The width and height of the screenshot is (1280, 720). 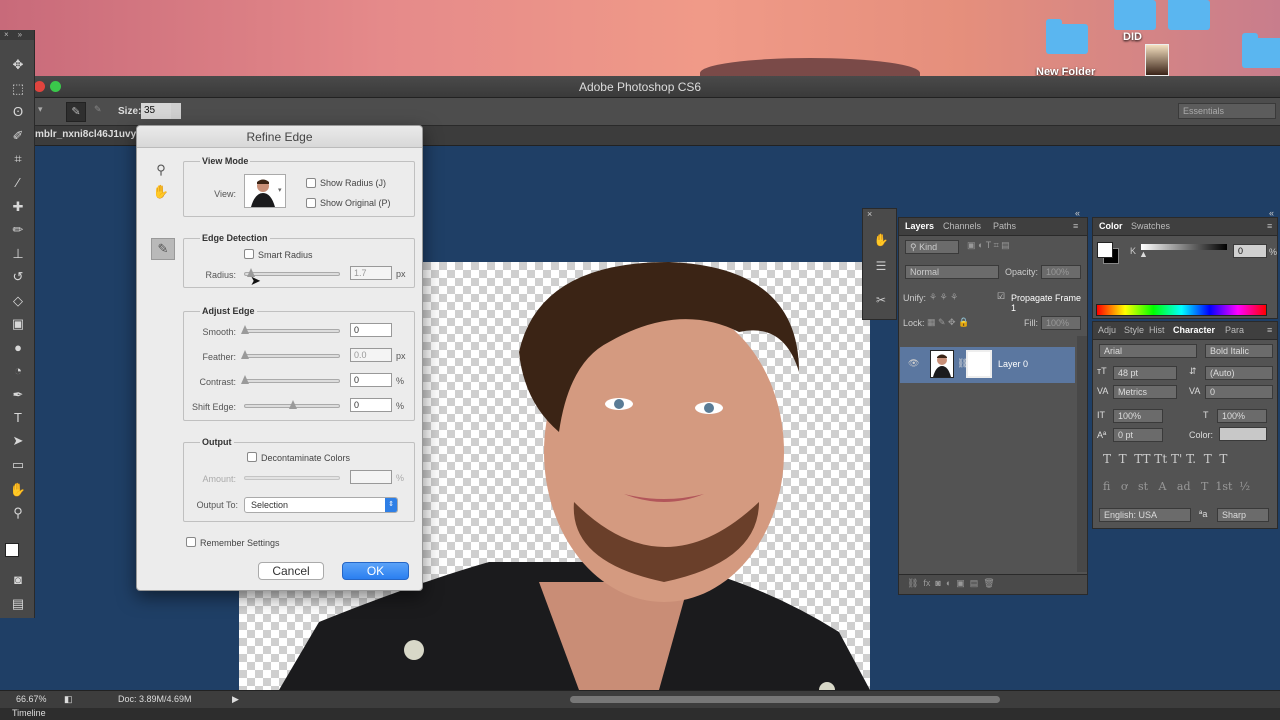 I want to click on vertical-scale-input: 100%, so click(x=1138, y=416).